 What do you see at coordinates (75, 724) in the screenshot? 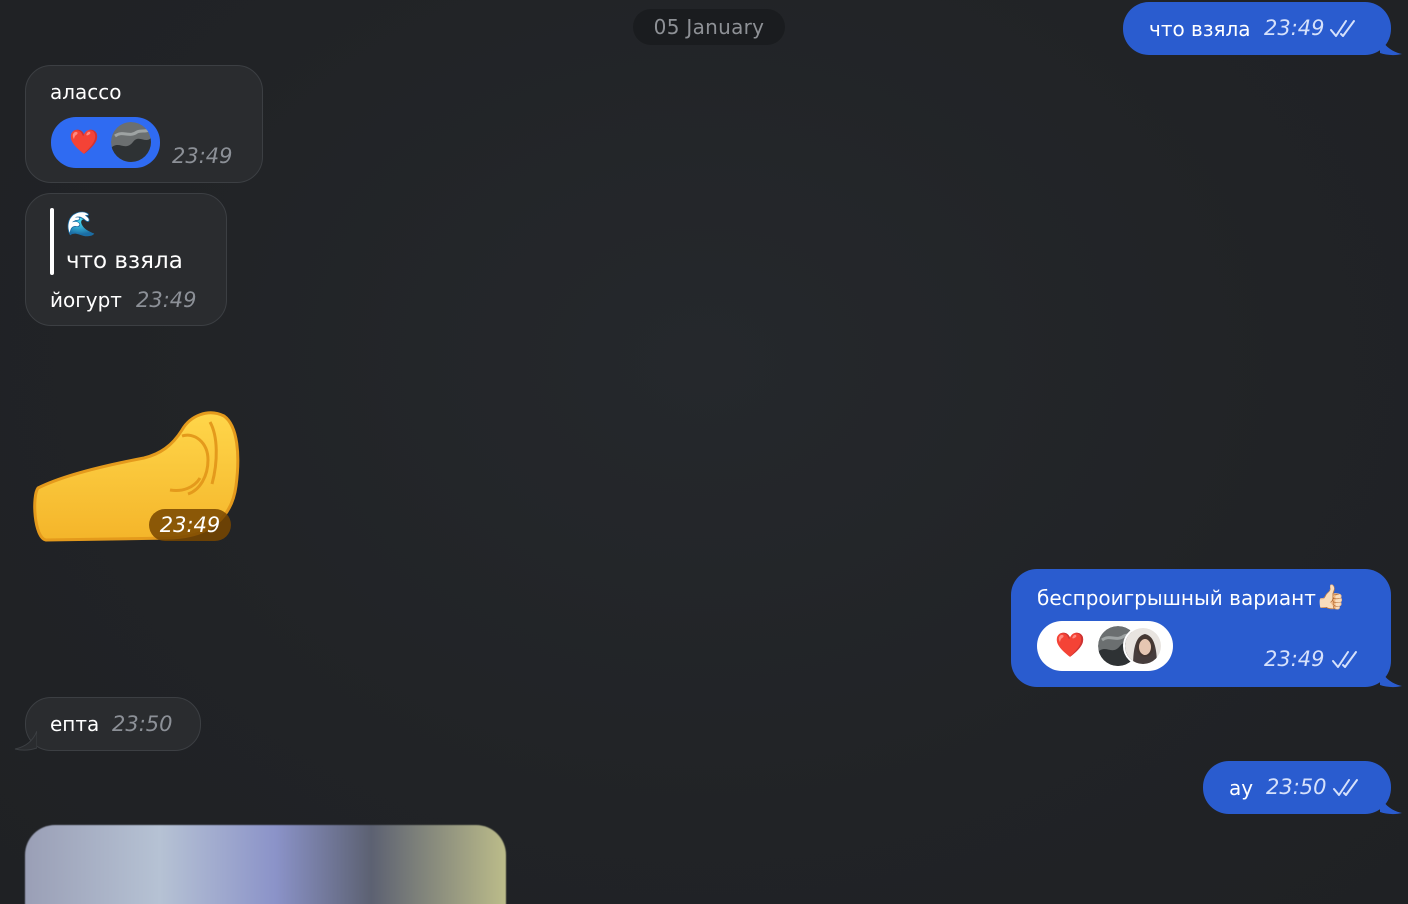
I see `message-text: епта` at bounding box center [75, 724].